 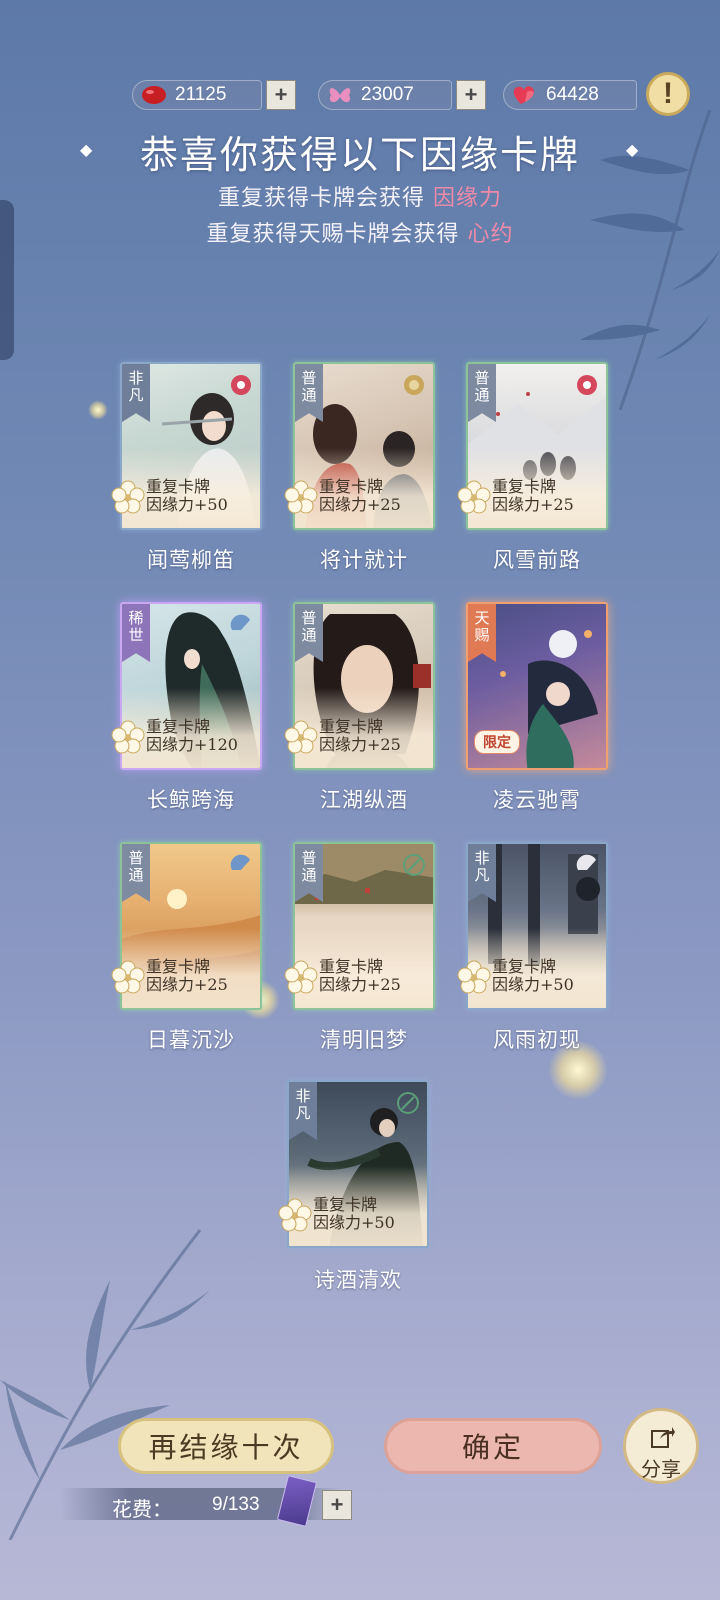 What do you see at coordinates (364, 1040) in the screenshot?
I see `card-name: 清明旧梦` at bounding box center [364, 1040].